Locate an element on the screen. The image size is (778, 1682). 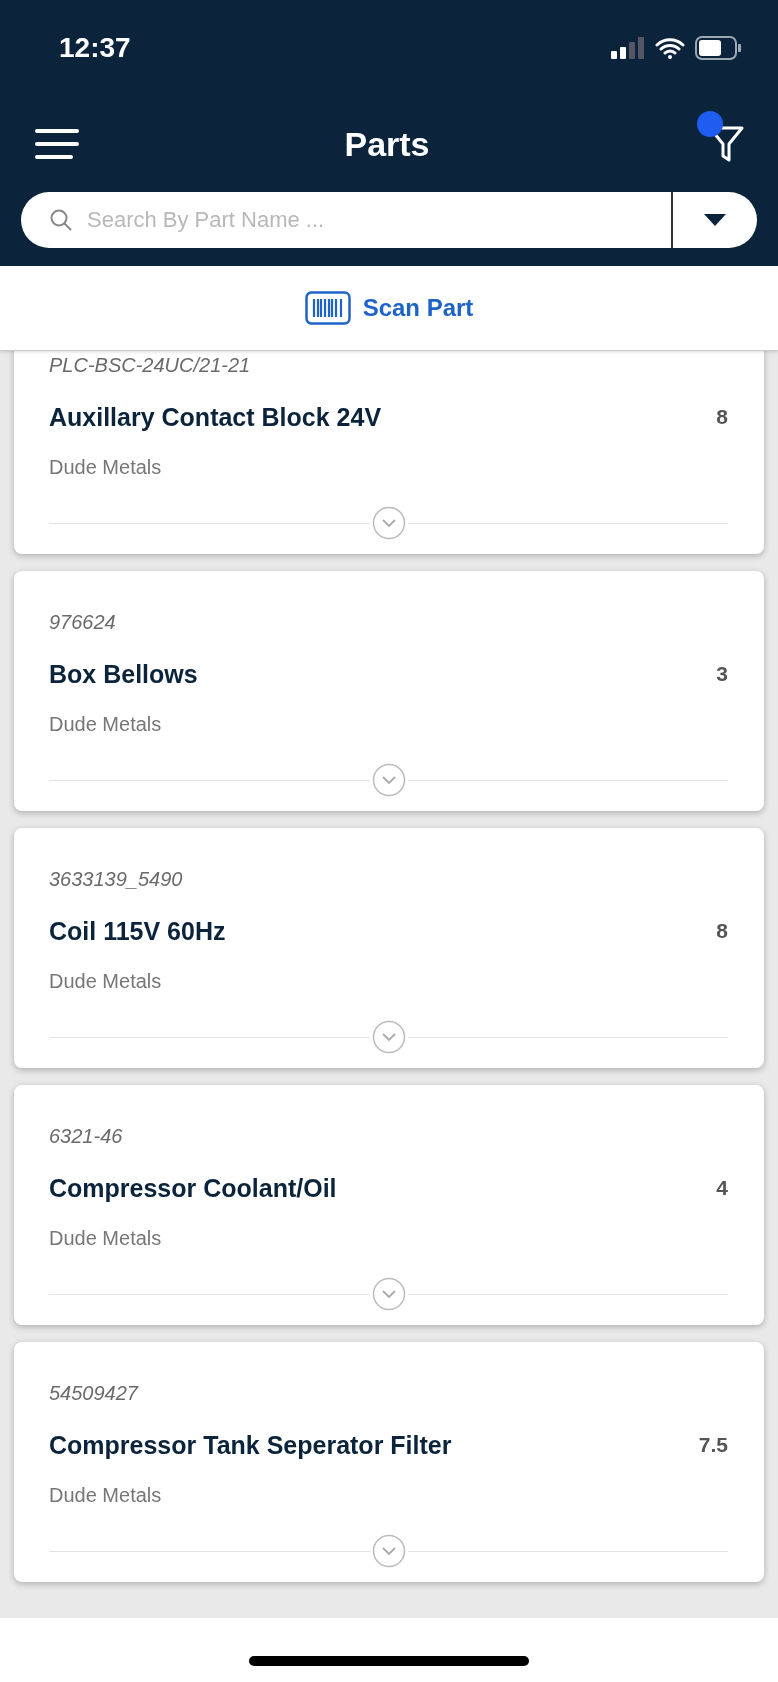
signal-icon is located at coordinates (628, 48).